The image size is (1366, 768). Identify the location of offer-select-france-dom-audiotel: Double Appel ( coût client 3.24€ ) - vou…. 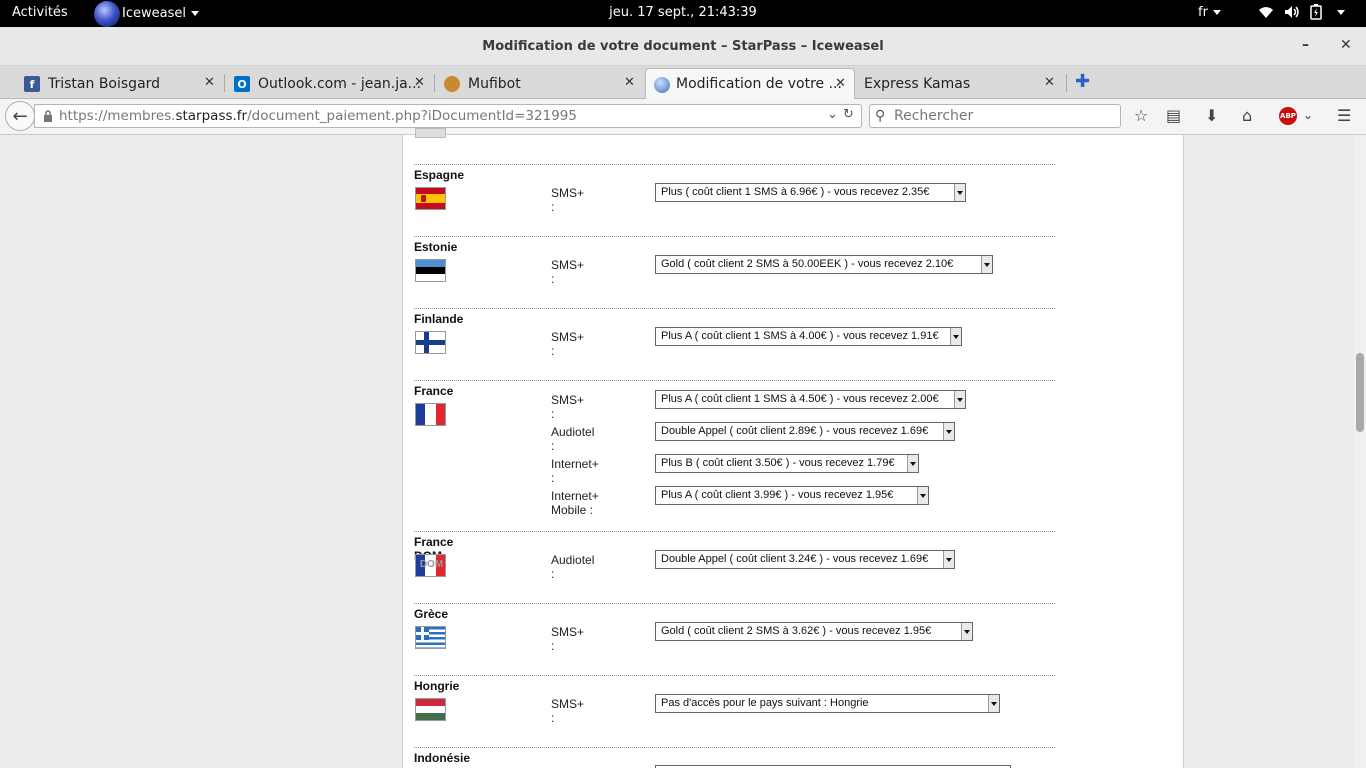
(805, 559).